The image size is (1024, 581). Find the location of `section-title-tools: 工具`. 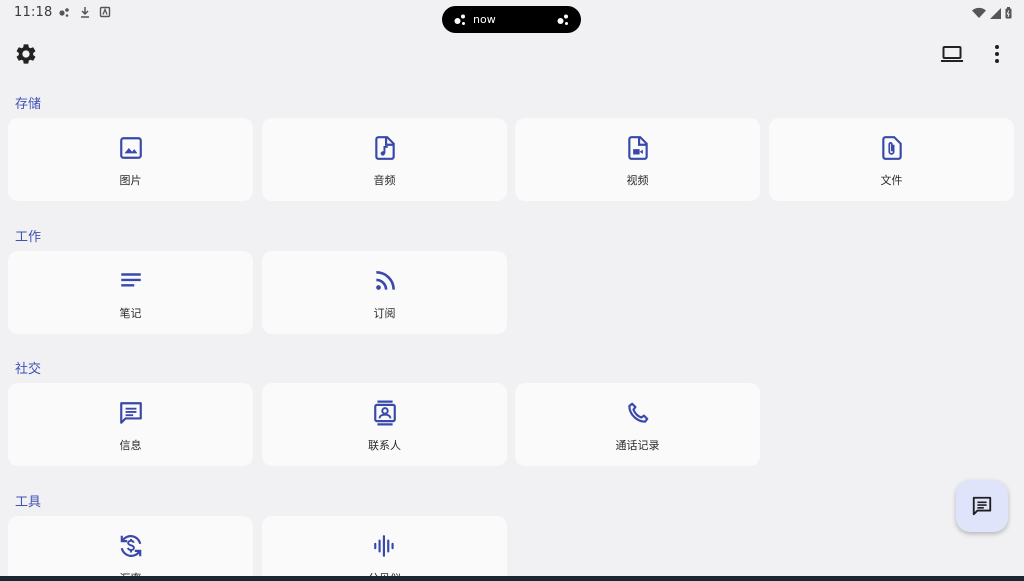

section-title-tools: 工具 is located at coordinates (28, 502).